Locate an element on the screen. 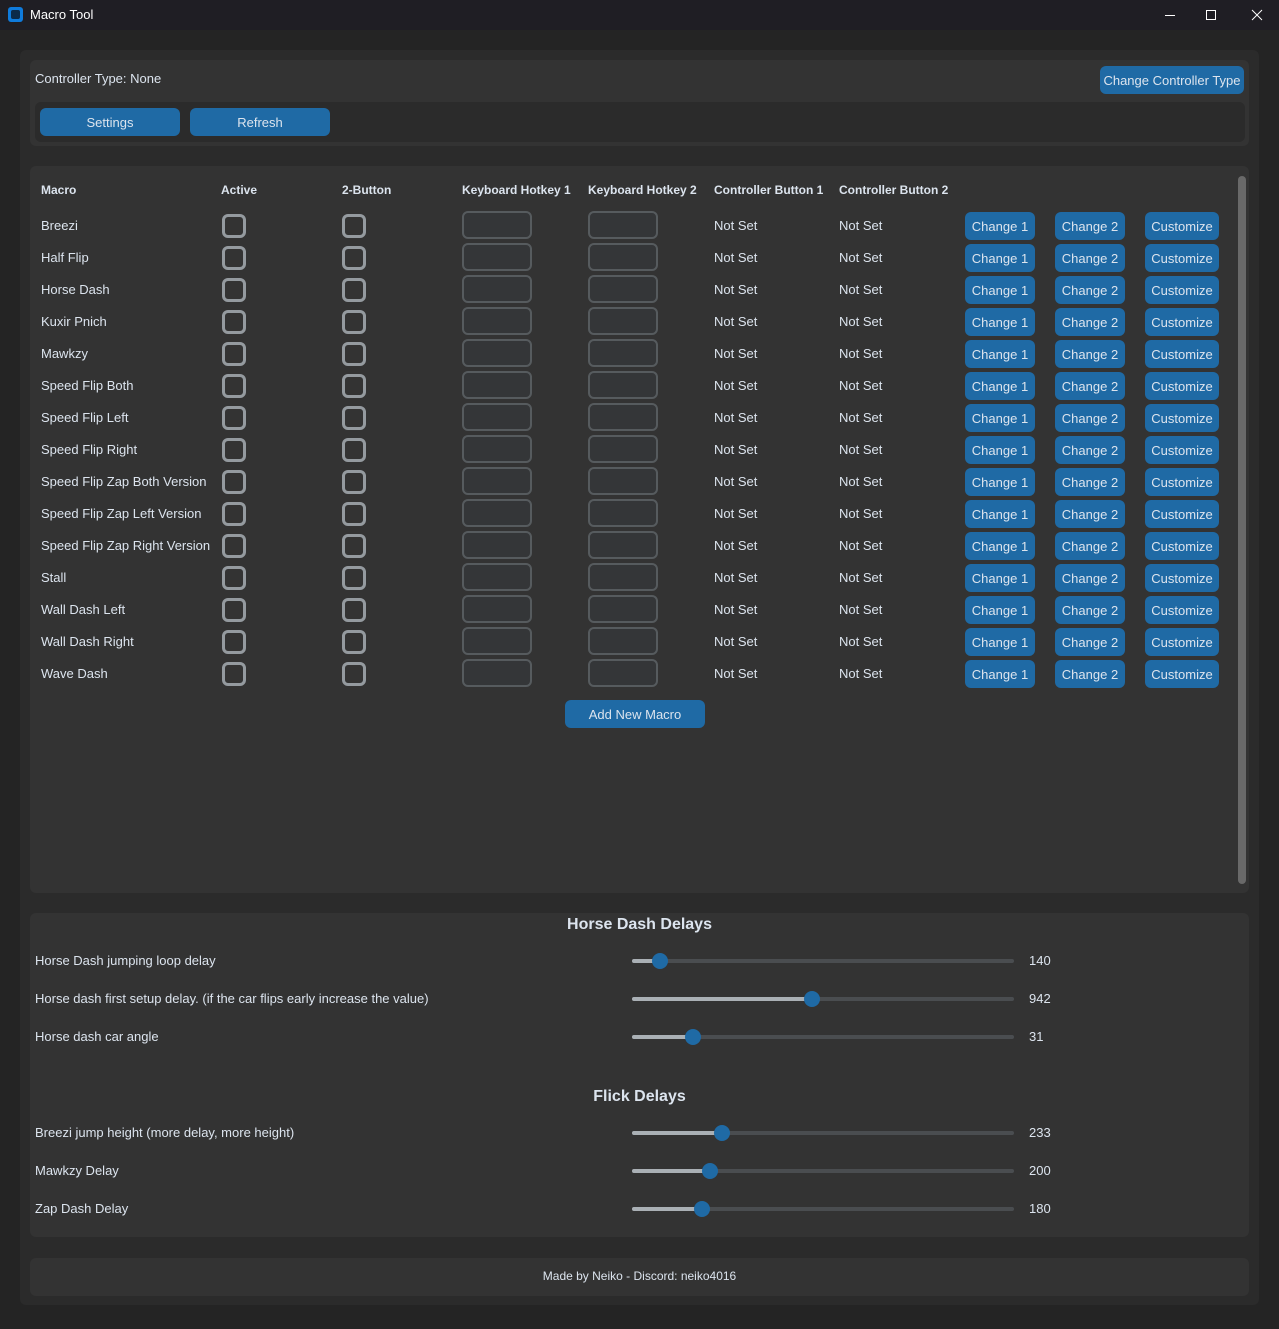 The width and height of the screenshot is (1279, 1329). scrollbar is located at coordinates (1242, 530).